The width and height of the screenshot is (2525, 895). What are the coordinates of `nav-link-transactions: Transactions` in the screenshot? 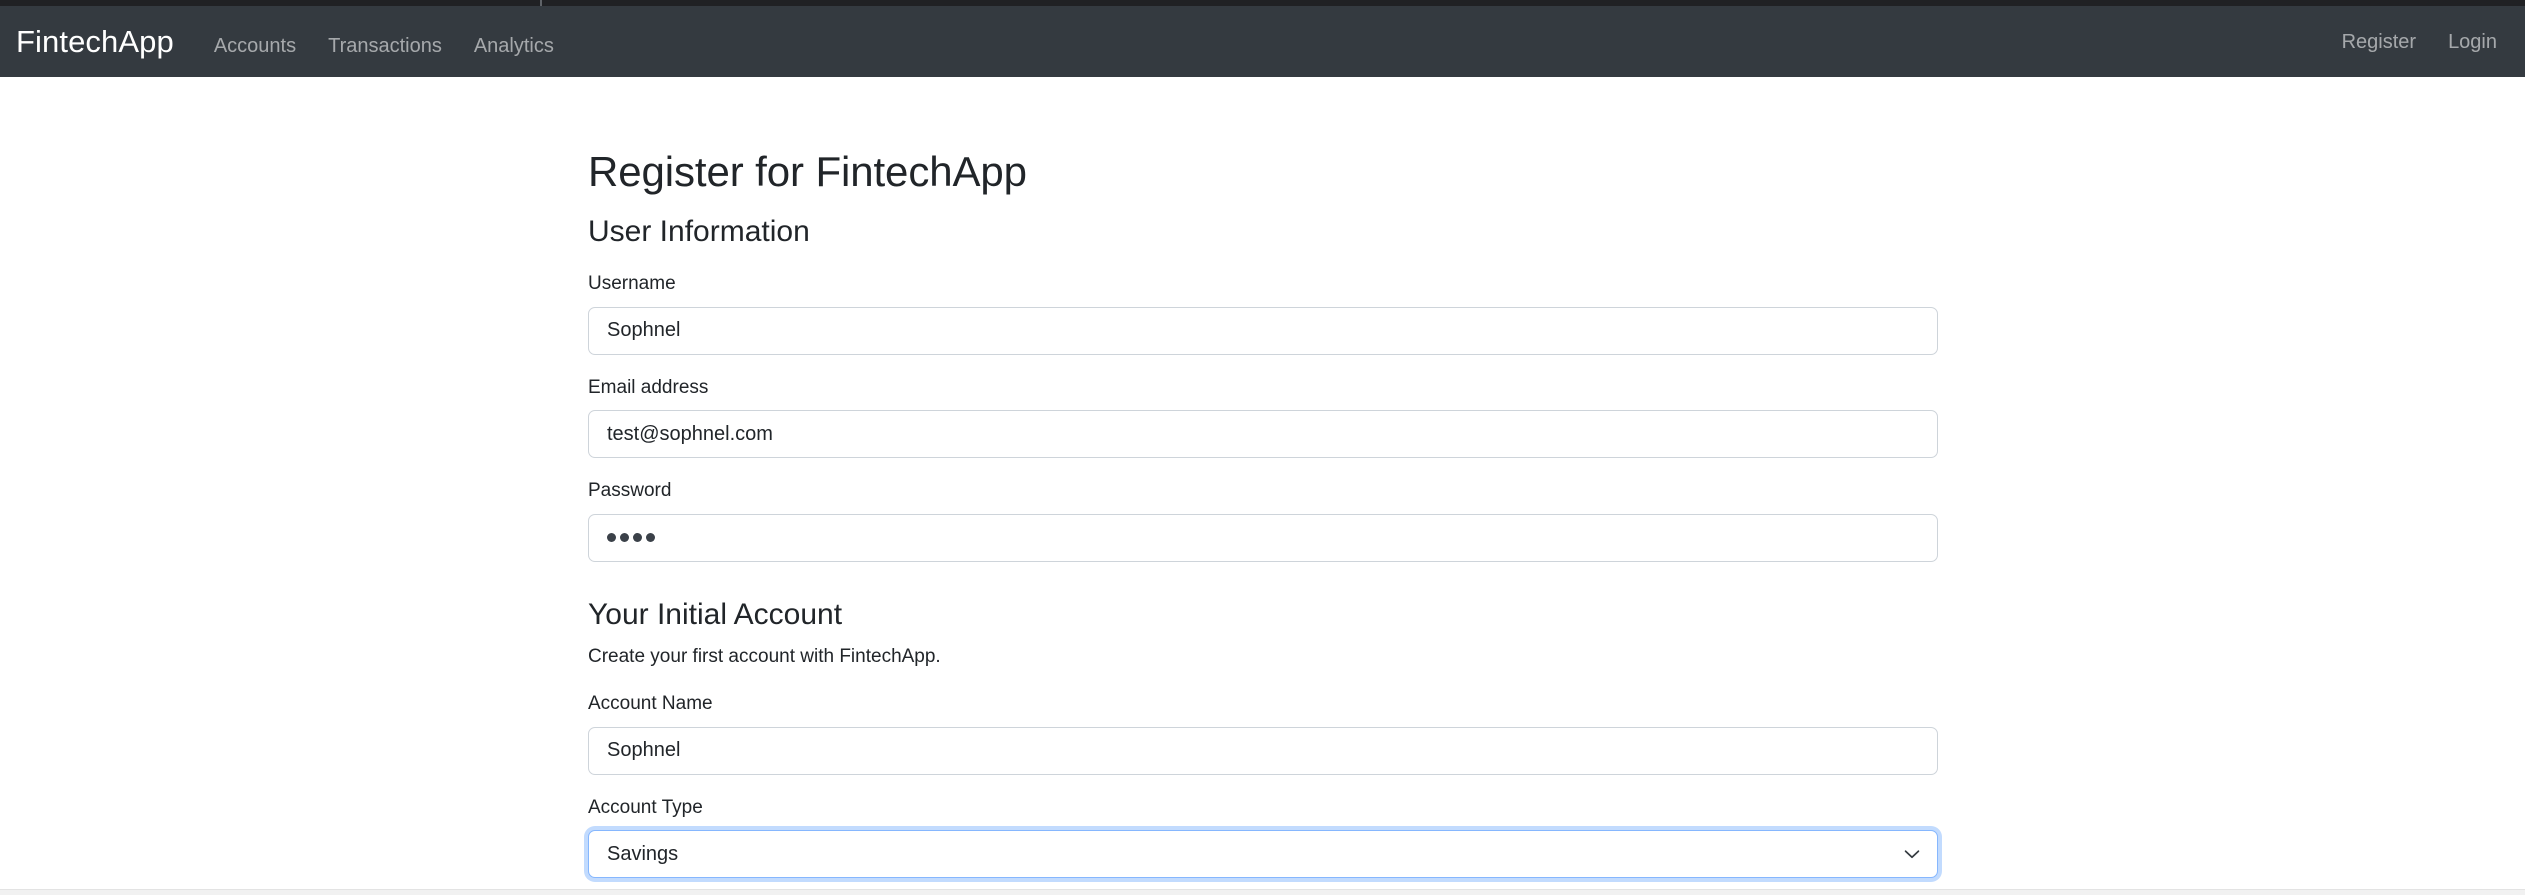 It's located at (385, 46).